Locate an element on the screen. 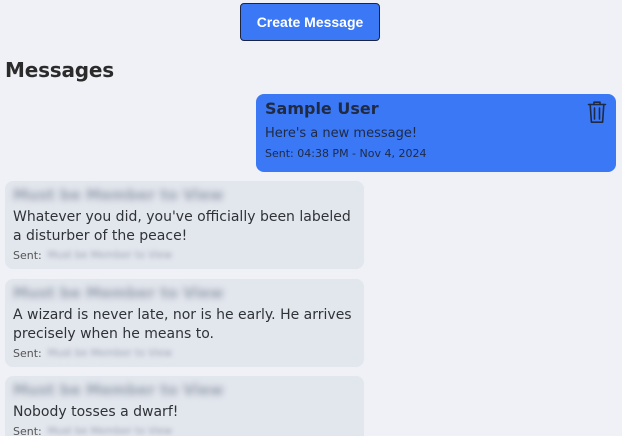  message-text: Nobody tosses a dwarf! is located at coordinates (96, 412).